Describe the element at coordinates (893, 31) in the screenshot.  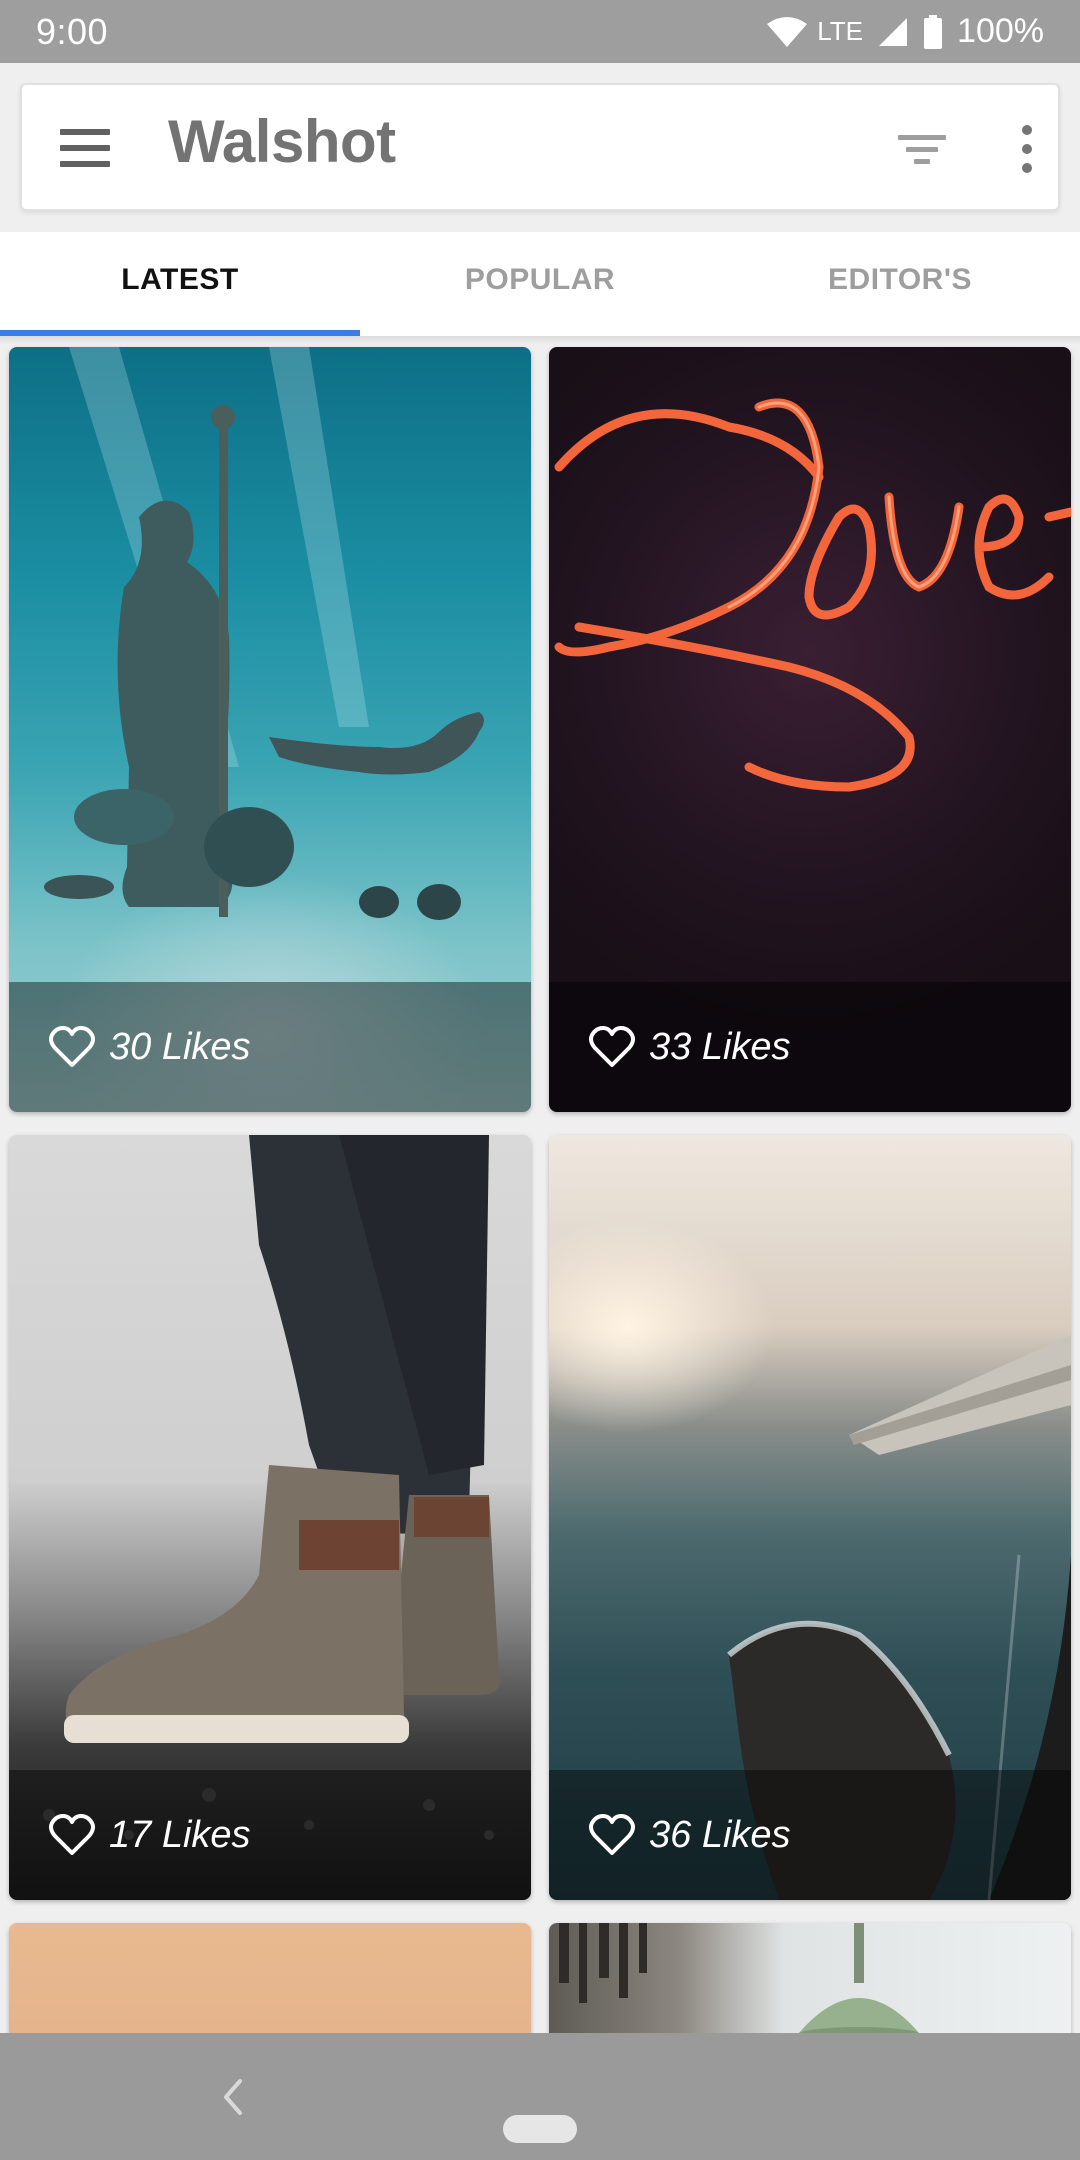
I see `signal-icon` at that location.